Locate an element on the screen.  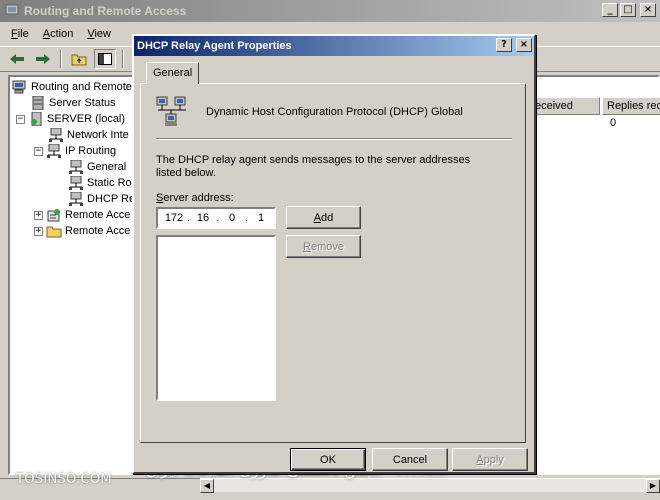
policy-icon is located at coordinates (53, 215).